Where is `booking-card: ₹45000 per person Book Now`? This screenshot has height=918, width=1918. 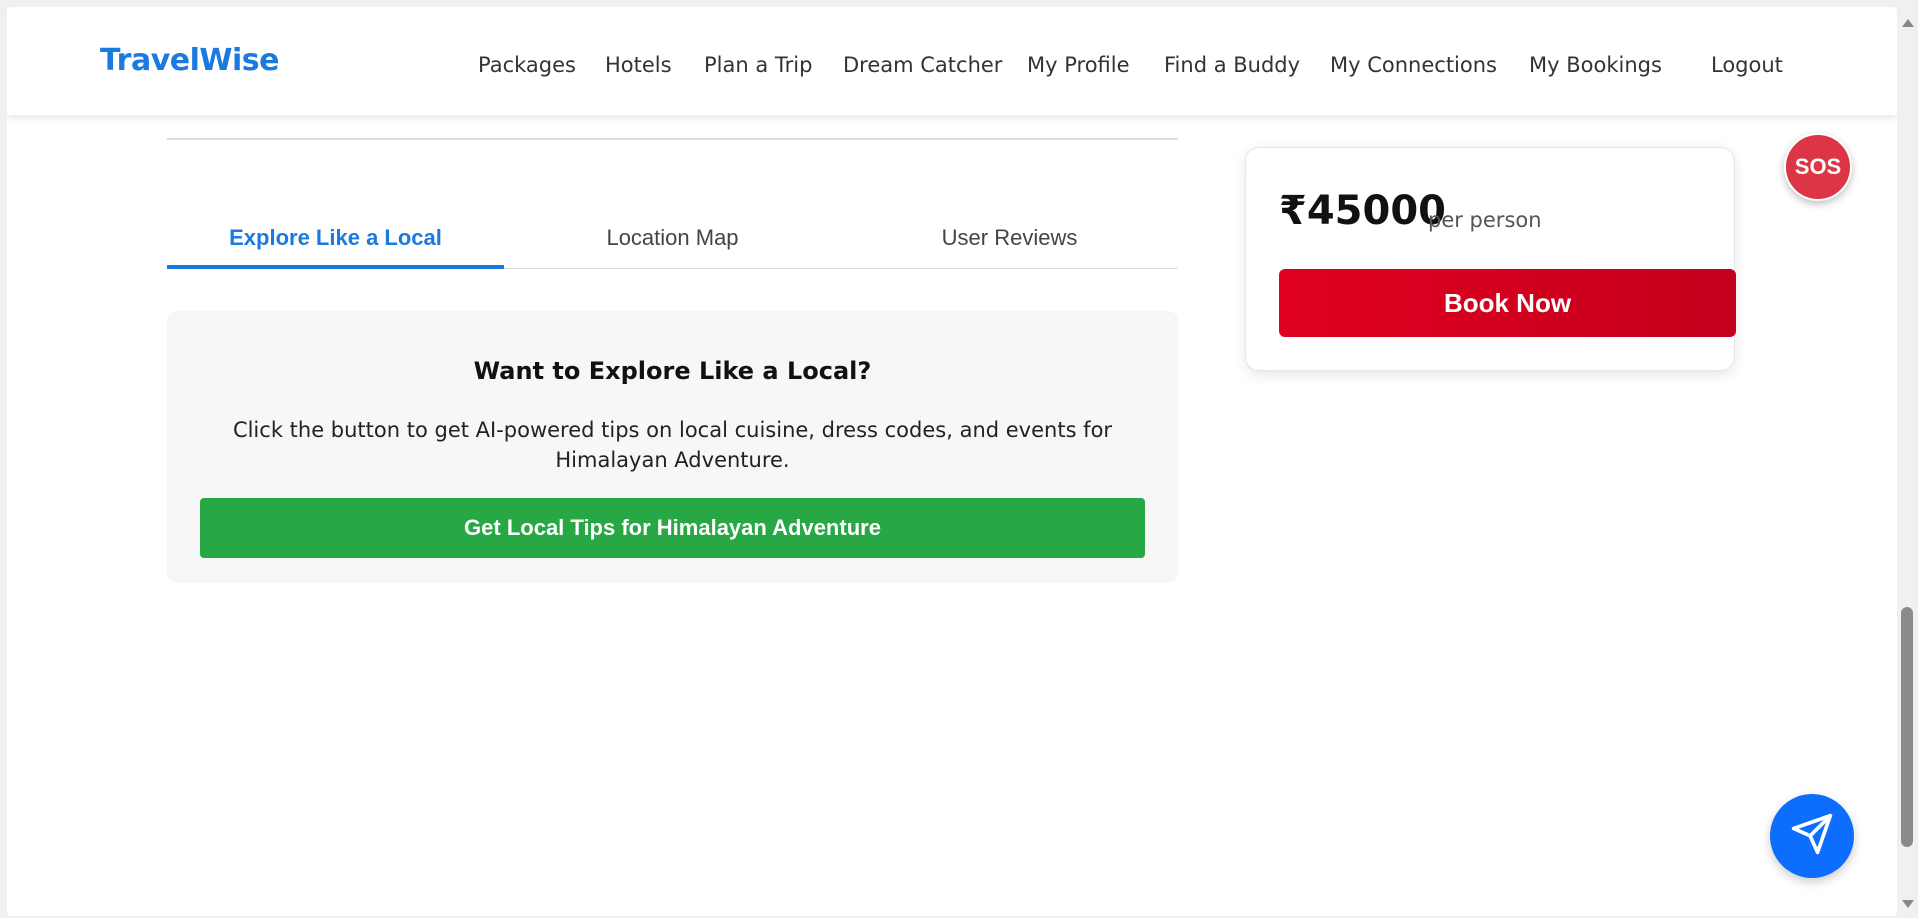
booking-card: ₹45000 per person Book Now is located at coordinates (1490, 259).